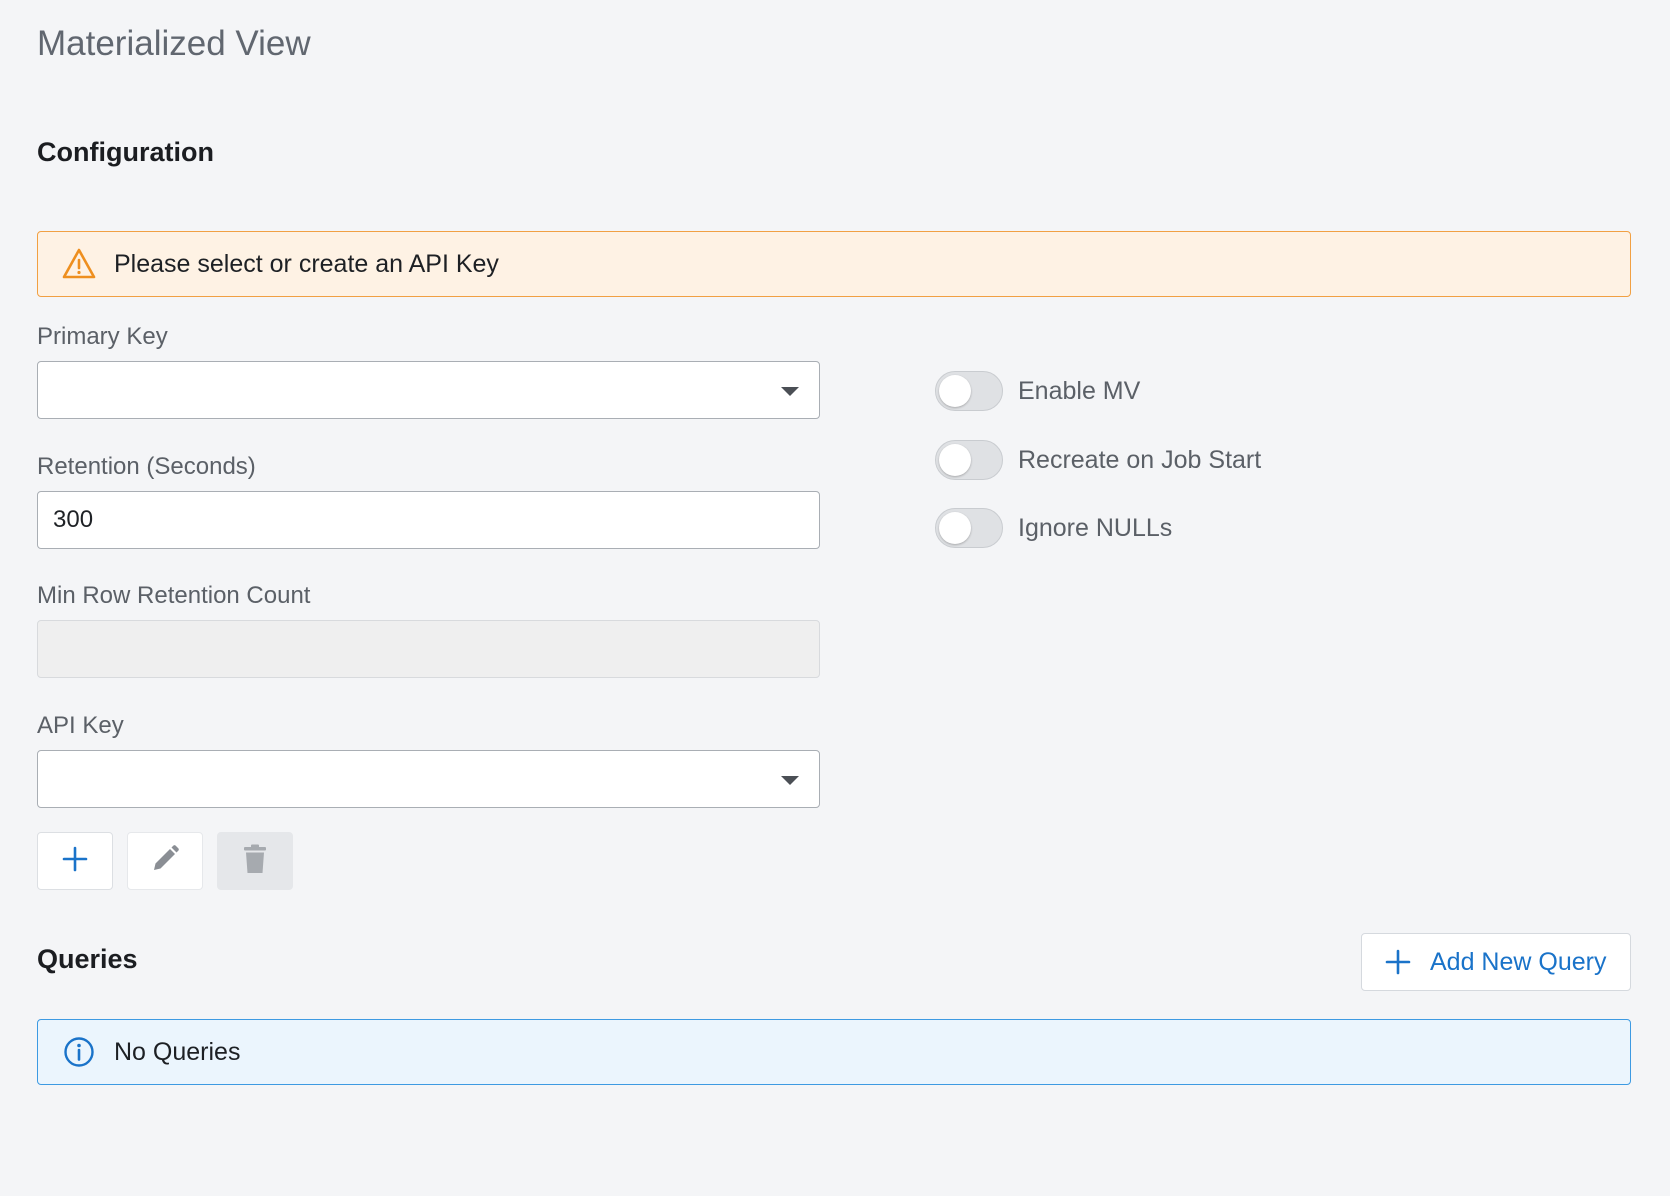 This screenshot has width=1670, height=1196. What do you see at coordinates (969, 528) in the screenshot?
I see `ignore-nulls-toggle` at bounding box center [969, 528].